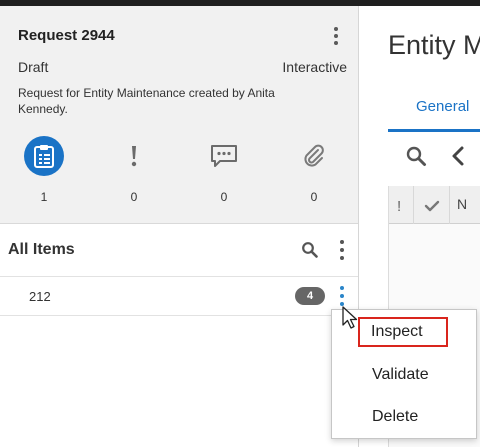  Describe the element at coordinates (44, 156) in the screenshot. I see `clipboard-list-icon` at that location.